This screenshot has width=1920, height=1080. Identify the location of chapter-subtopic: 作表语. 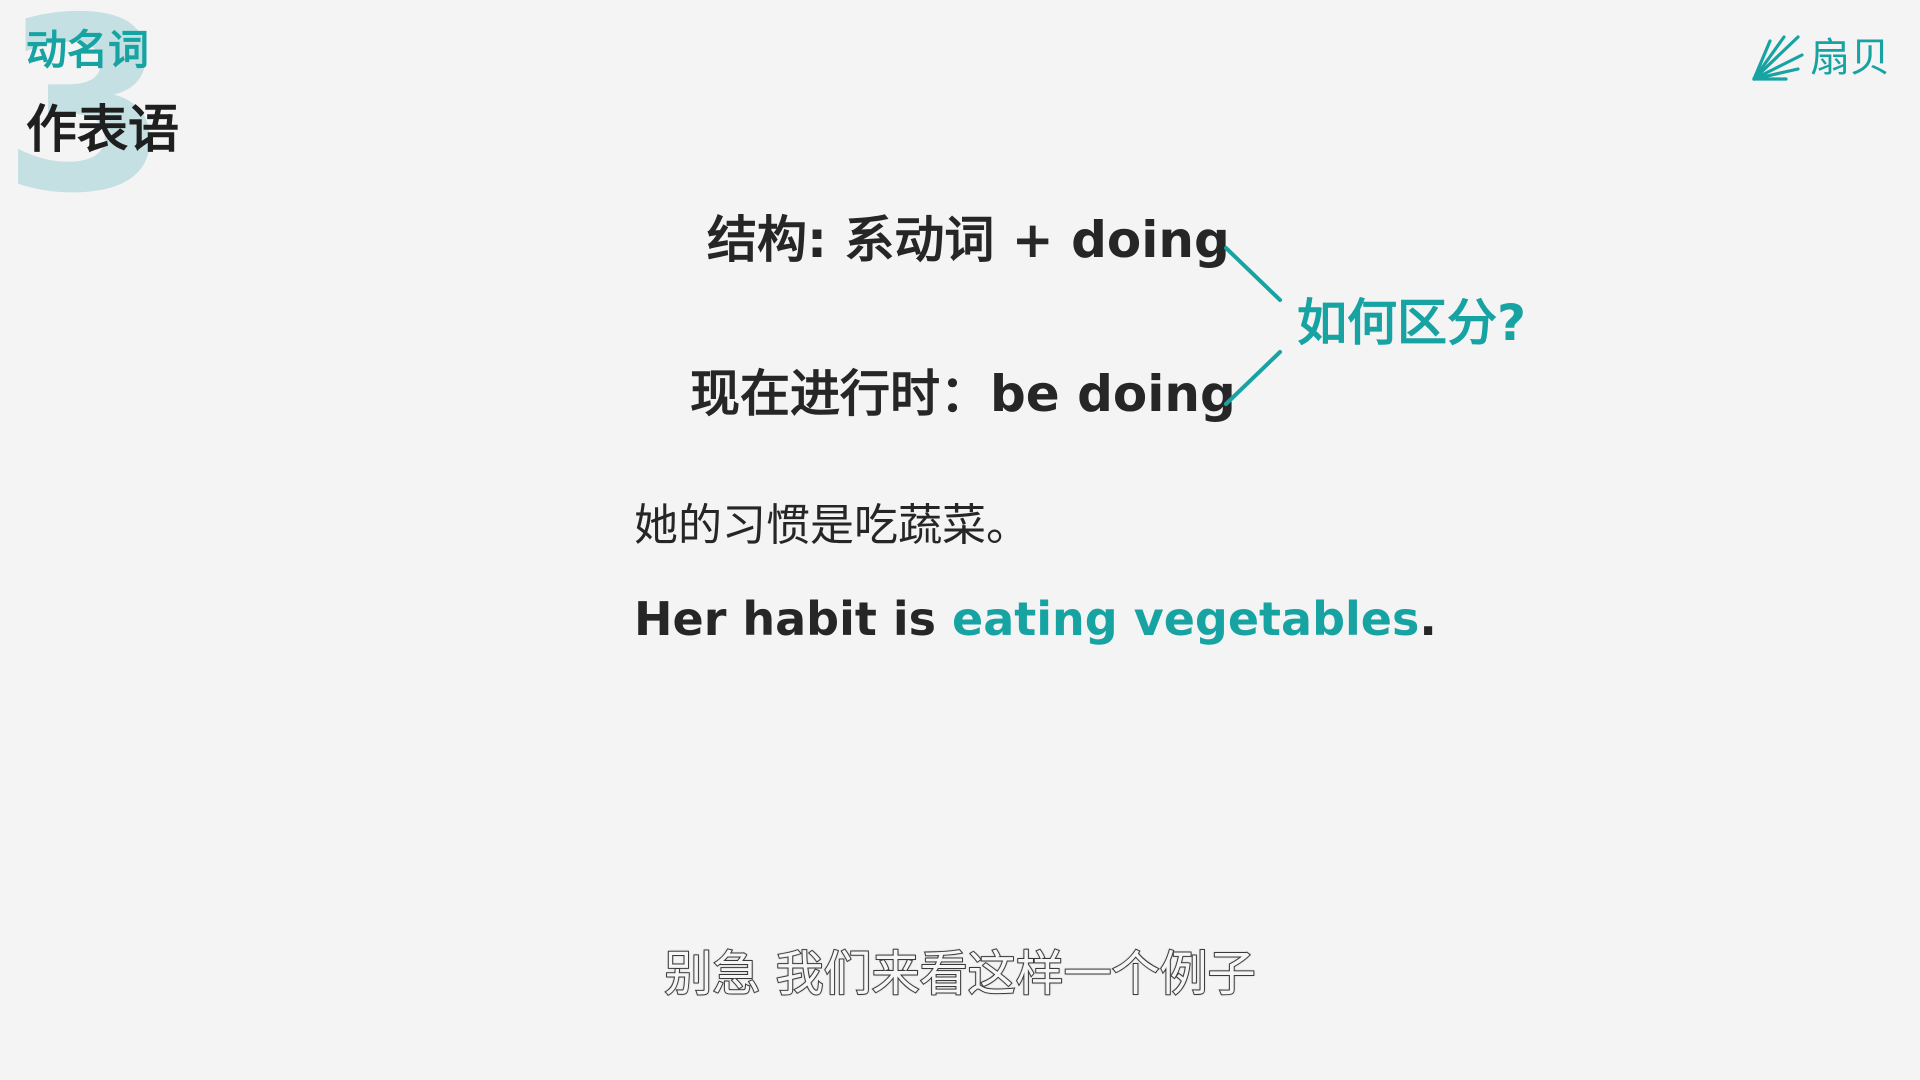
(103, 130).